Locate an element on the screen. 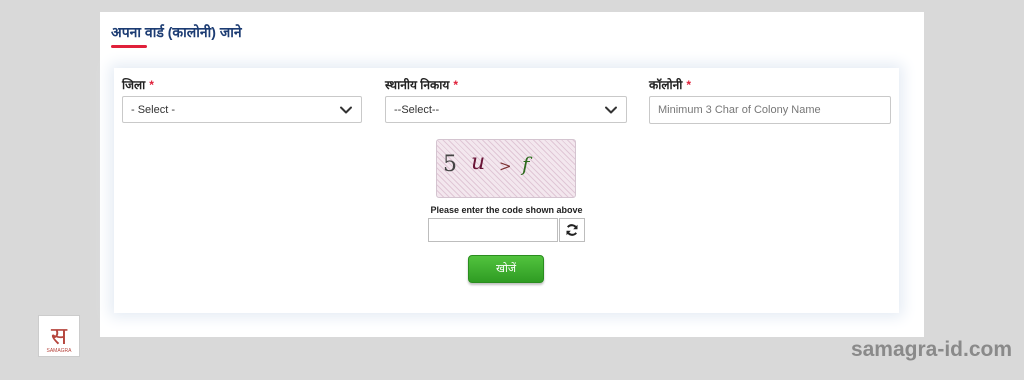 This screenshot has width=1024, height=380. local-body-label: स्थानीय निकाय * is located at coordinates (421, 84).